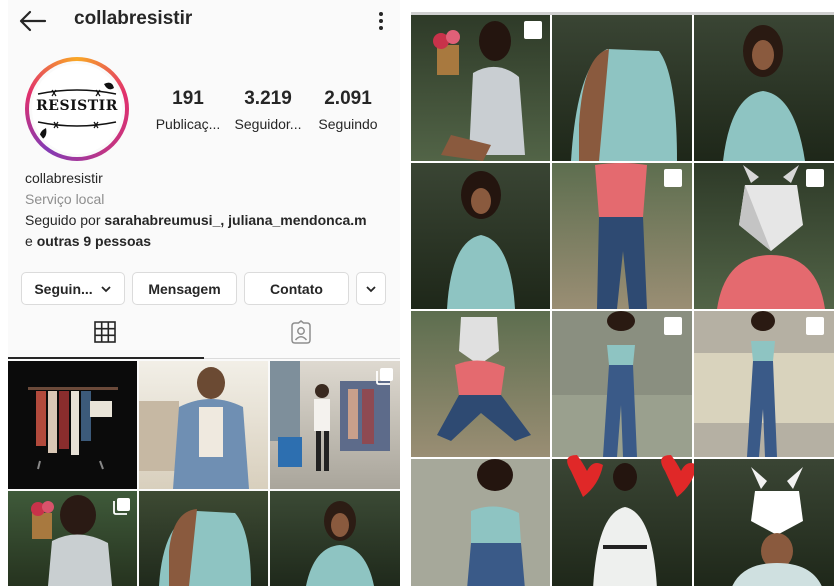 This screenshot has height=586, width=834. What do you see at coordinates (381, 21) in the screenshot?
I see `more-options-icon` at bounding box center [381, 21].